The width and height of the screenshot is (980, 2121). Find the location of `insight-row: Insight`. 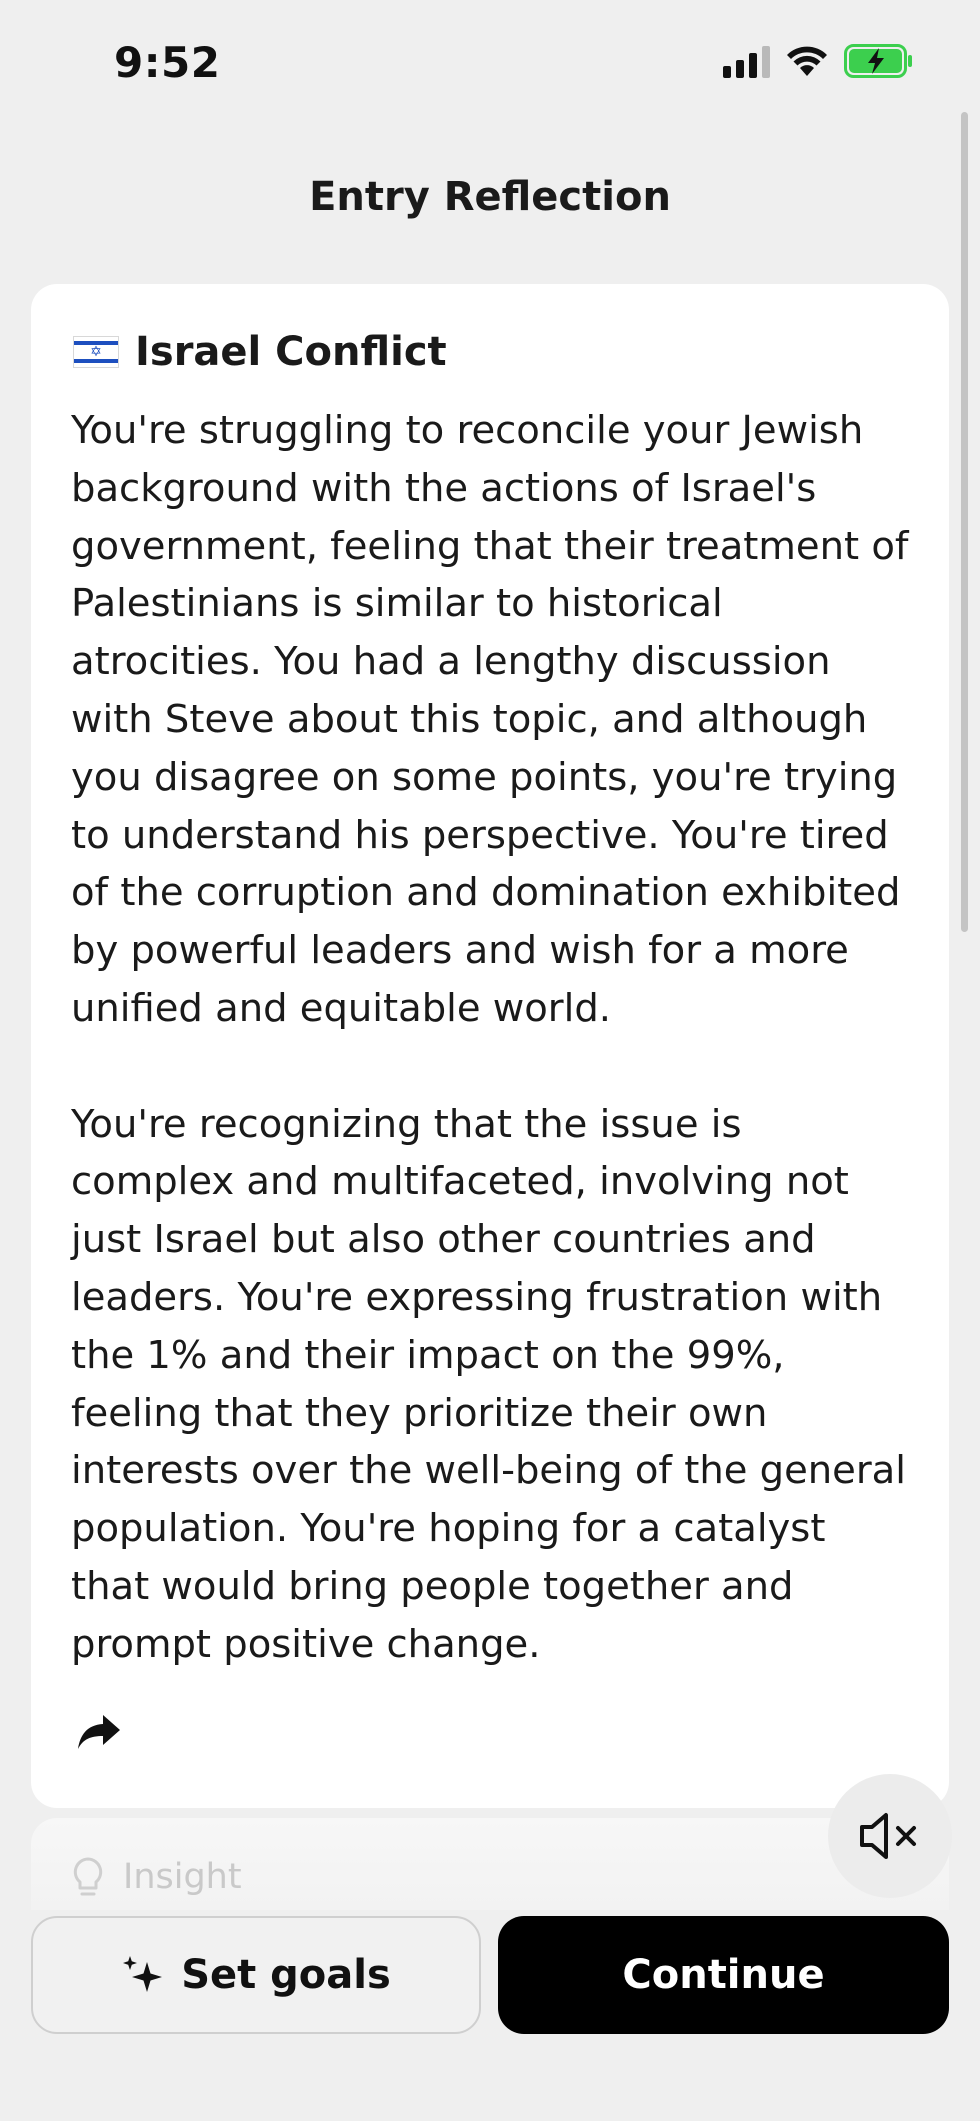

insight-row: Insight is located at coordinates (156, 1877).